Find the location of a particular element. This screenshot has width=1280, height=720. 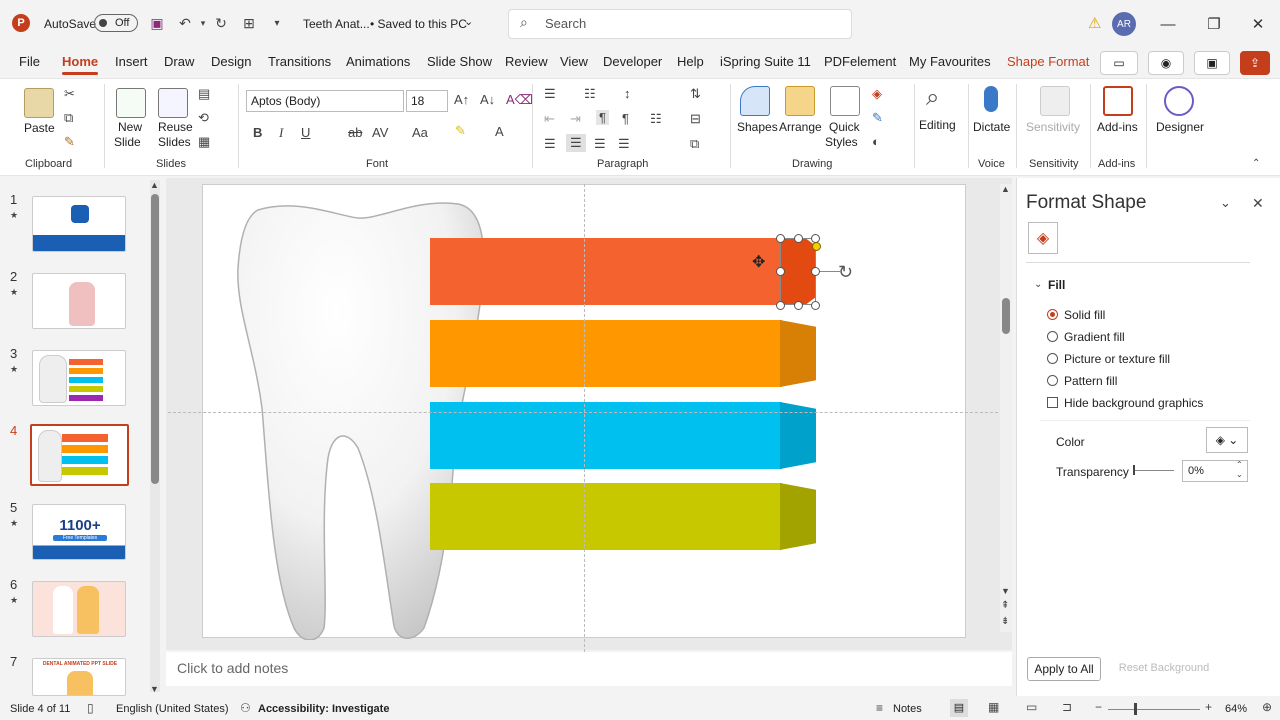

undo-dropdown-icon: ▾ is located at coordinates (203, 23).